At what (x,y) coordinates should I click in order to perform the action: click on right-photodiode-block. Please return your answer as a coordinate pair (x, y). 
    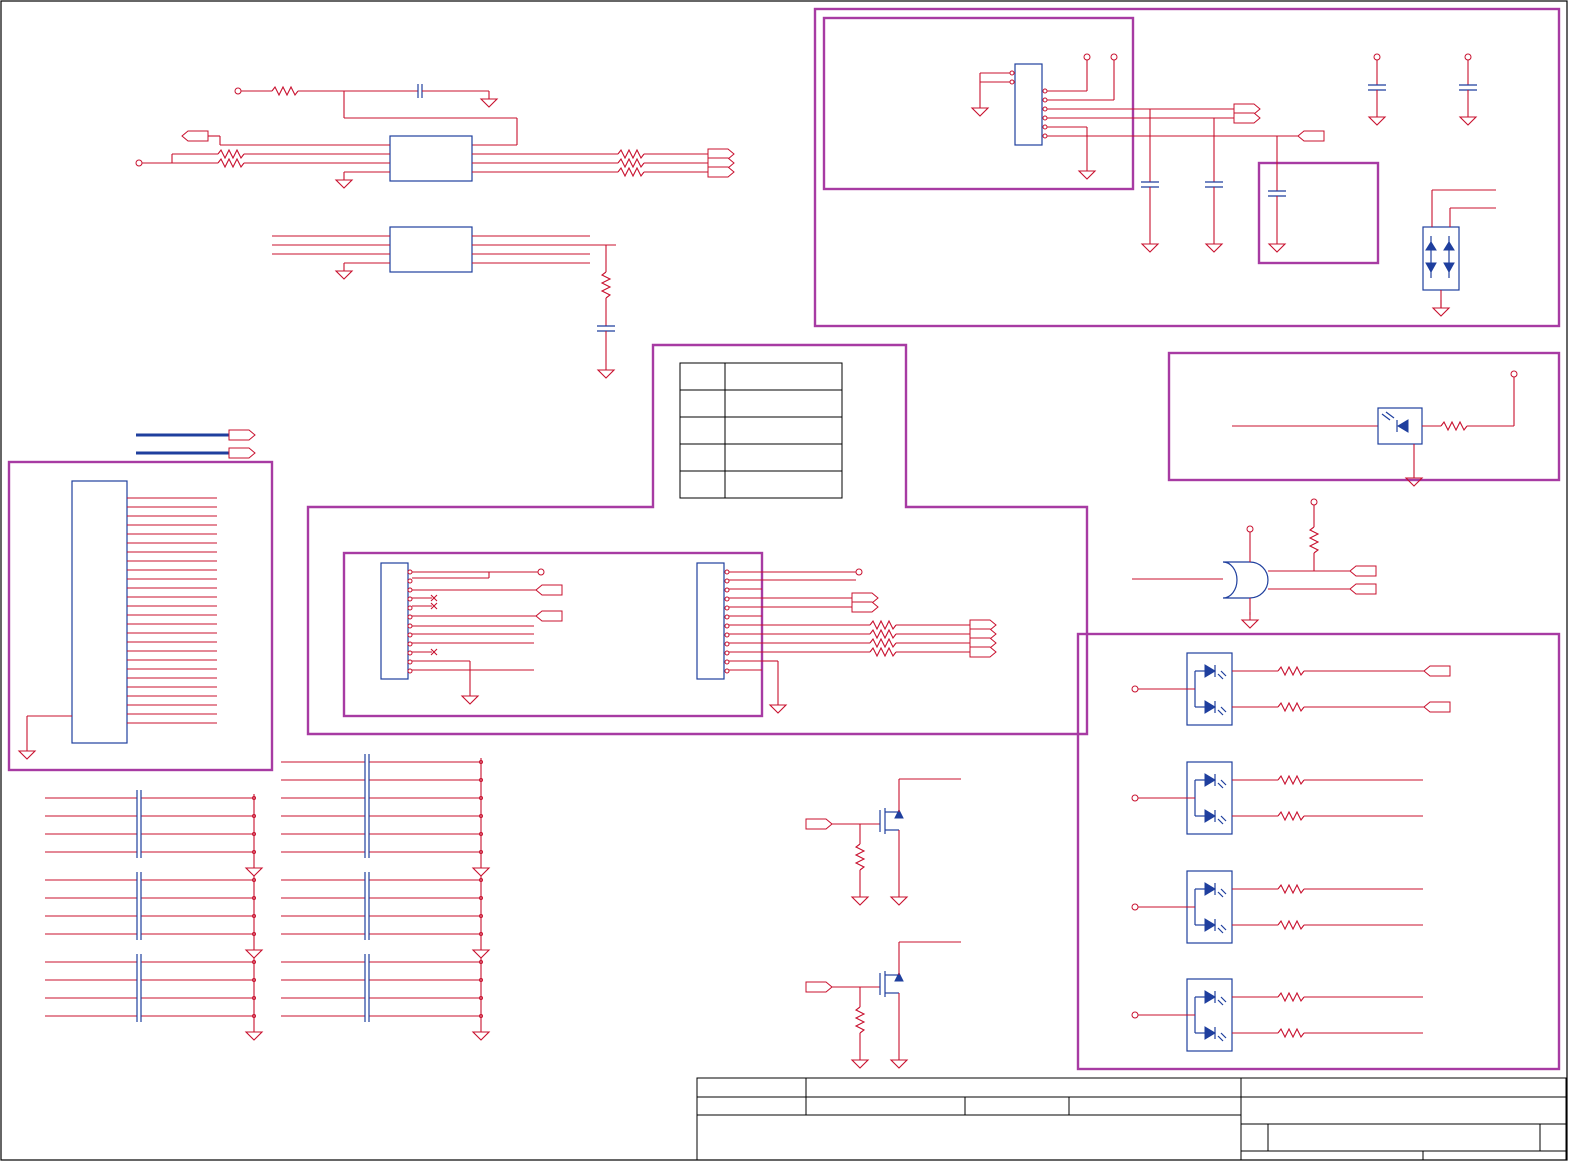
    Looking at the image, I should click on (1364, 419).